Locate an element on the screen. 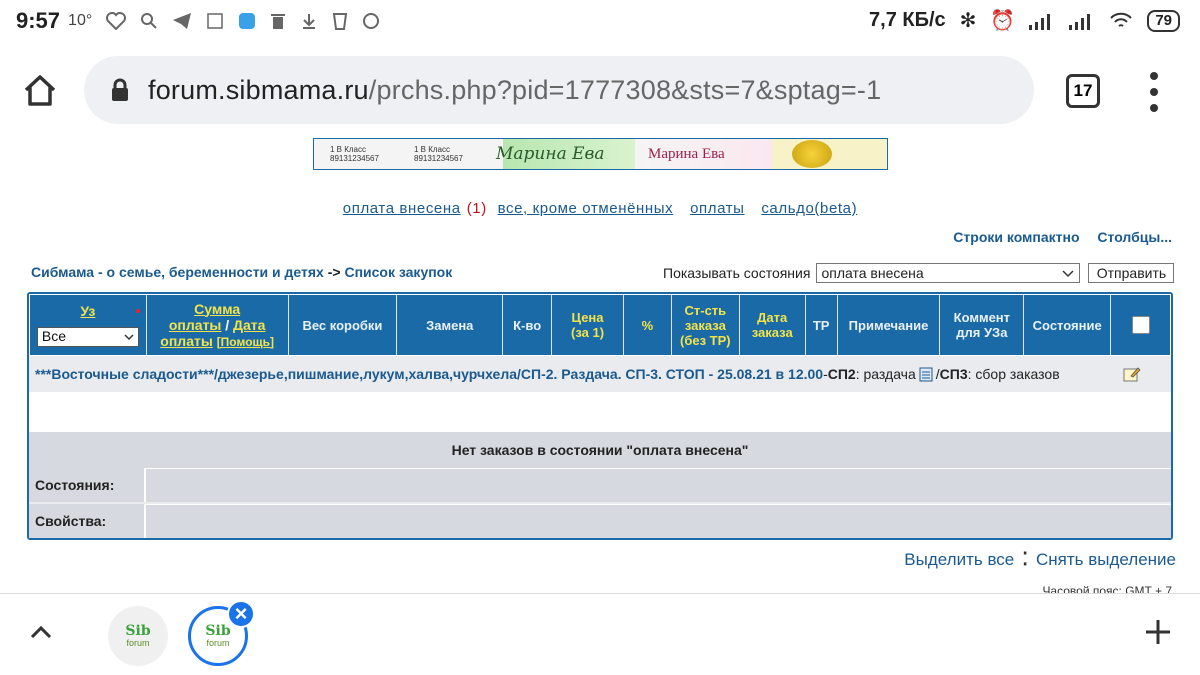 The image size is (1200, 675). date-line-2: заказа is located at coordinates (772, 332).